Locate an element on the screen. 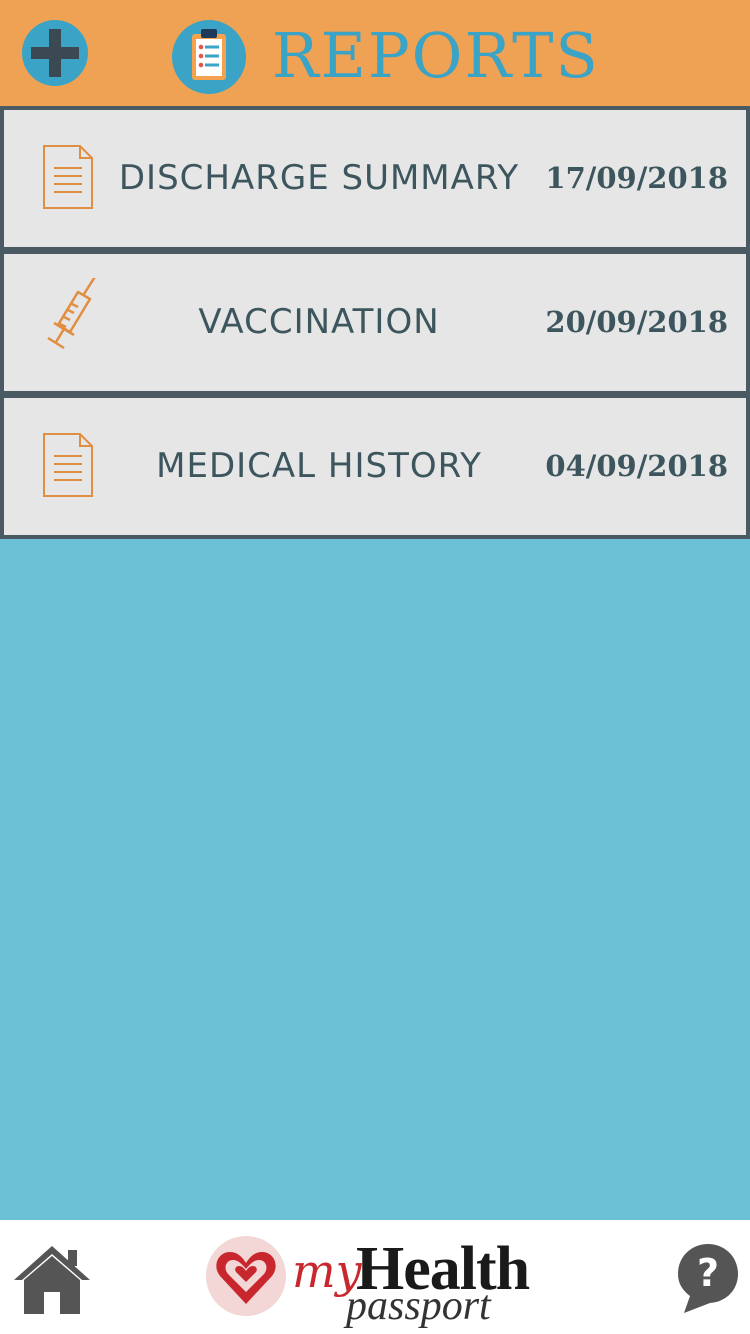 The height and width of the screenshot is (1334, 750). report-title: MEDICAL HISTORY is located at coordinates (319, 466).